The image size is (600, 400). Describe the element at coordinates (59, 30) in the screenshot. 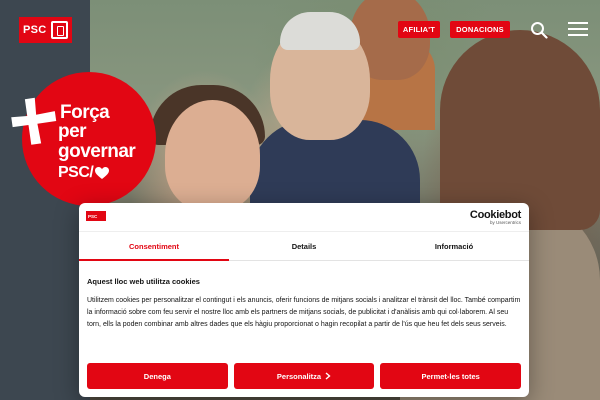

I see `logo-mark-icon` at that location.